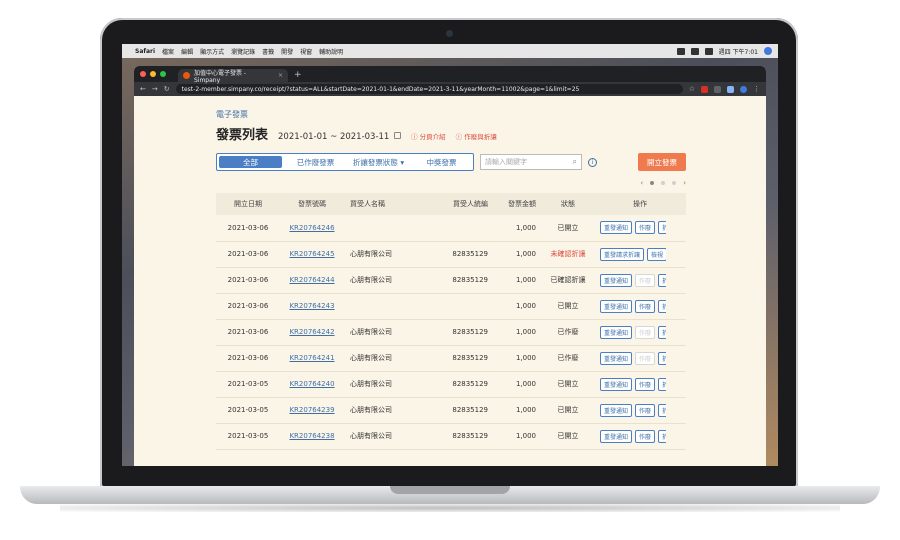 The image size is (900, 540). I want to click on menubar-status-area: 週四 下午7:01, so click(724, 51).